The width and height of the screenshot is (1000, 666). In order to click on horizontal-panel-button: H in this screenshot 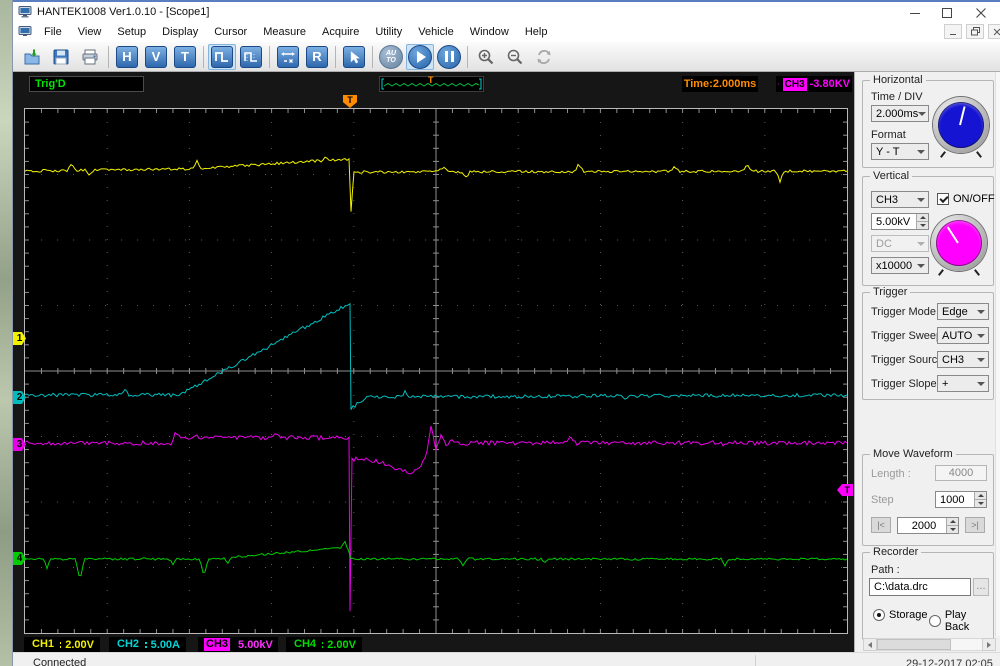, I will do `click(127, 57)`.